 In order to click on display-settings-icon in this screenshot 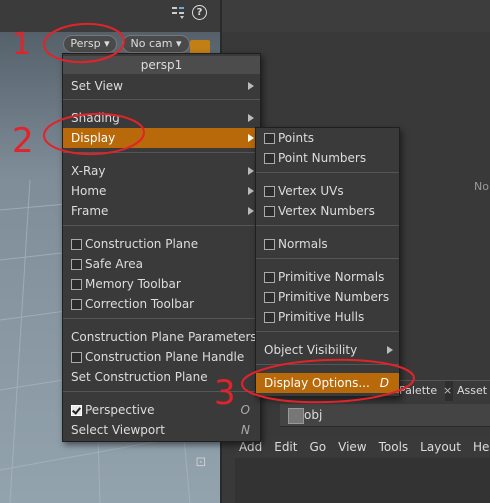, I will do `click(178, 12)`.